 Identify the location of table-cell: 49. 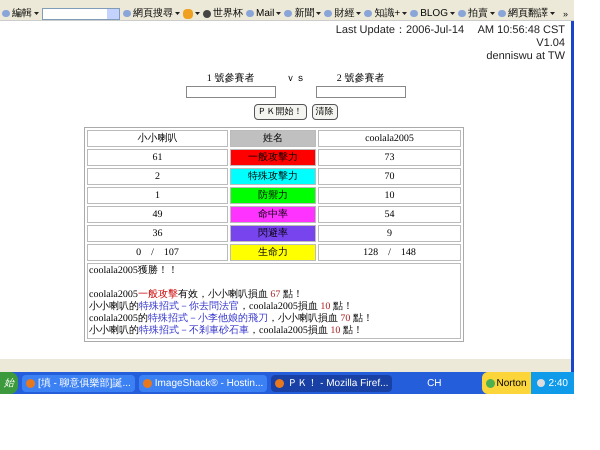
(157, 214).